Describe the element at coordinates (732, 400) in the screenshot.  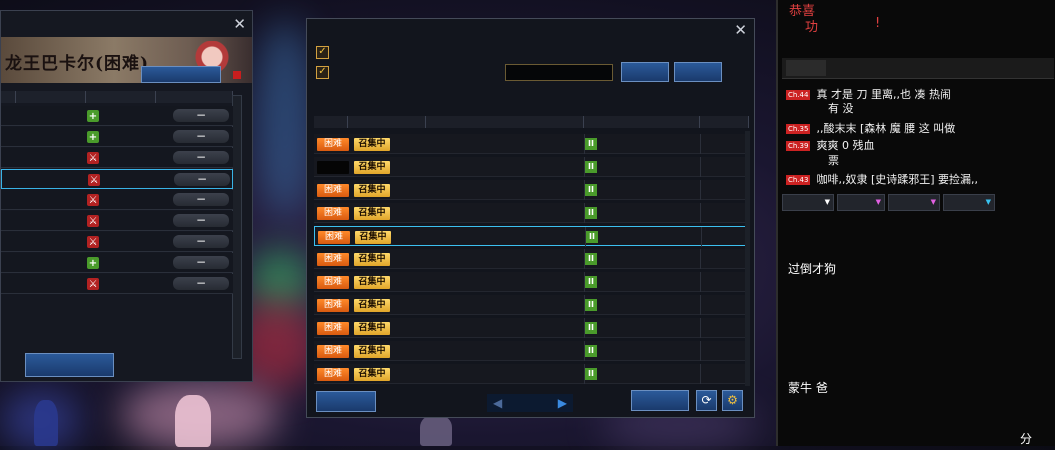
I see `gear-icon: ⚙` at that location.